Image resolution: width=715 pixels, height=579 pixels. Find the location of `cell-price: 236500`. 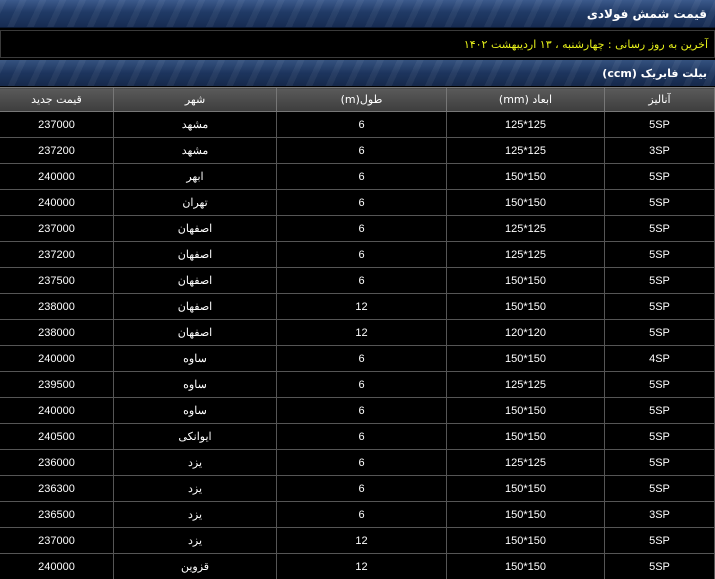

cell-price: 236500 is located at coordinates (57, 514).